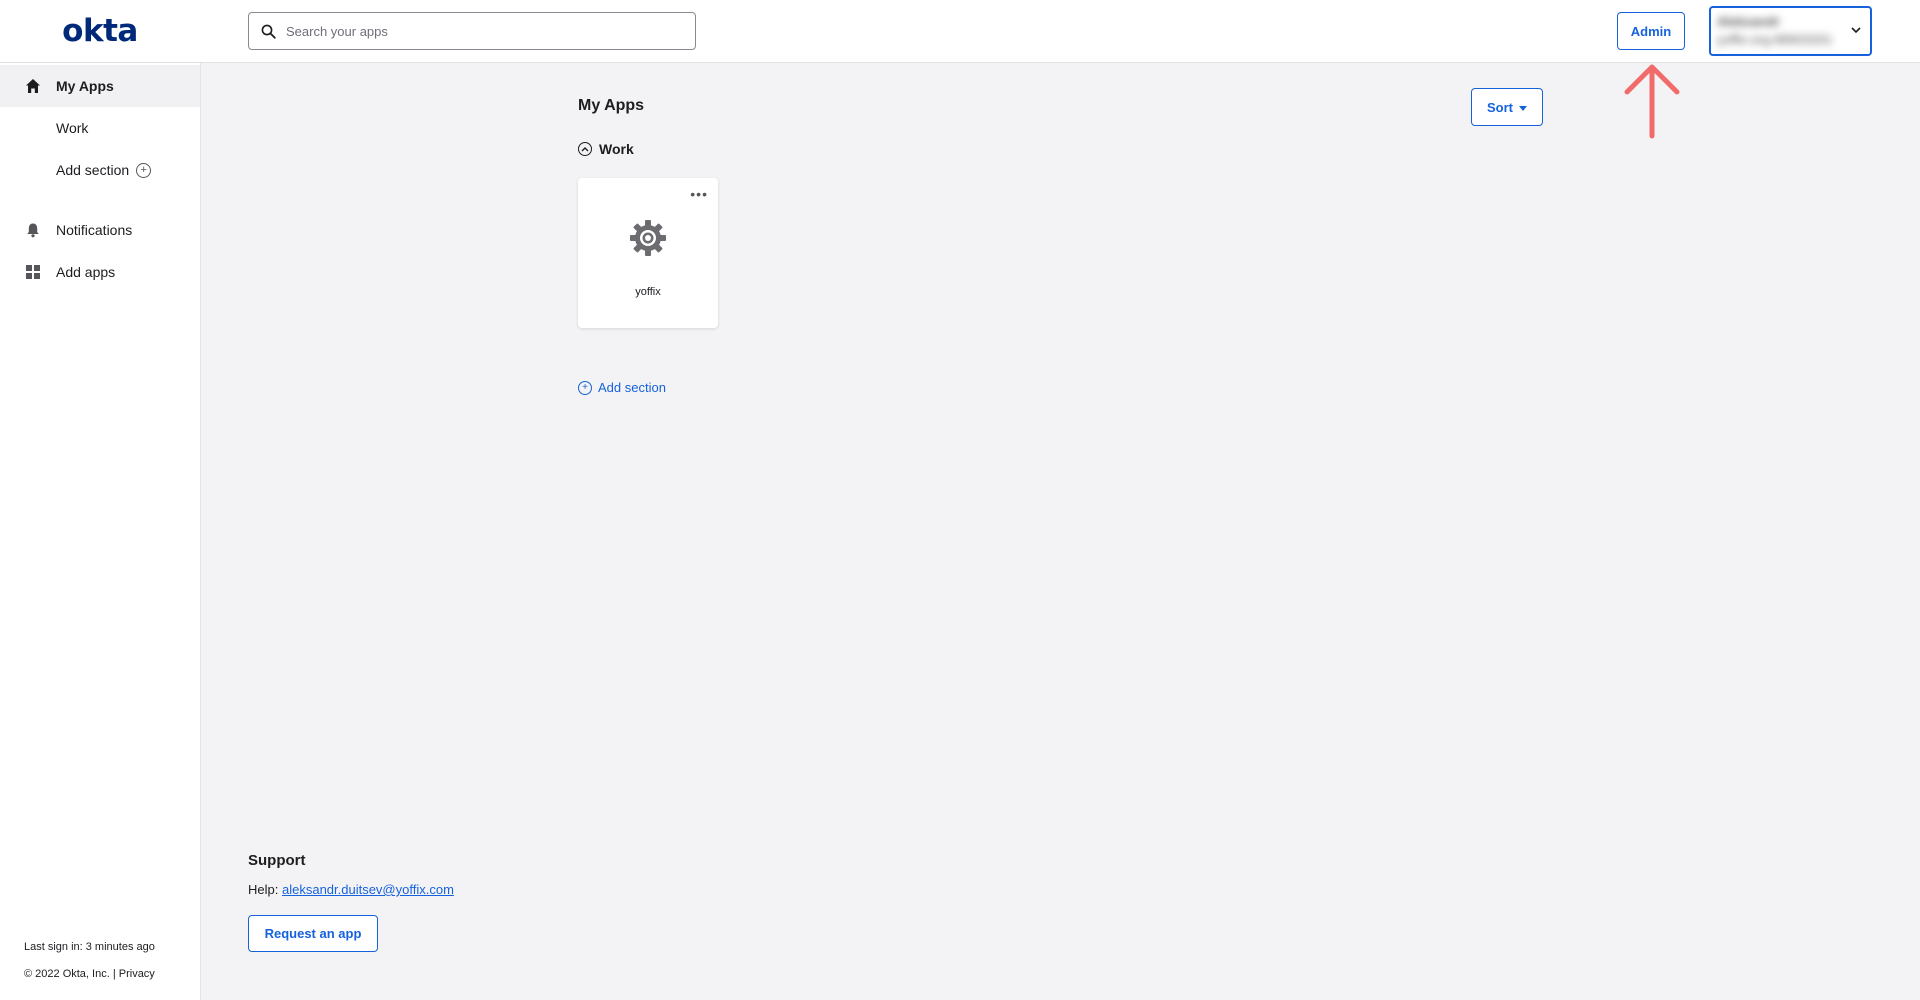  What do you see at coordinates (1748, 21) in the screenshot?
I see `user-name: Aleksandr` at bounding box center [1748, 21].